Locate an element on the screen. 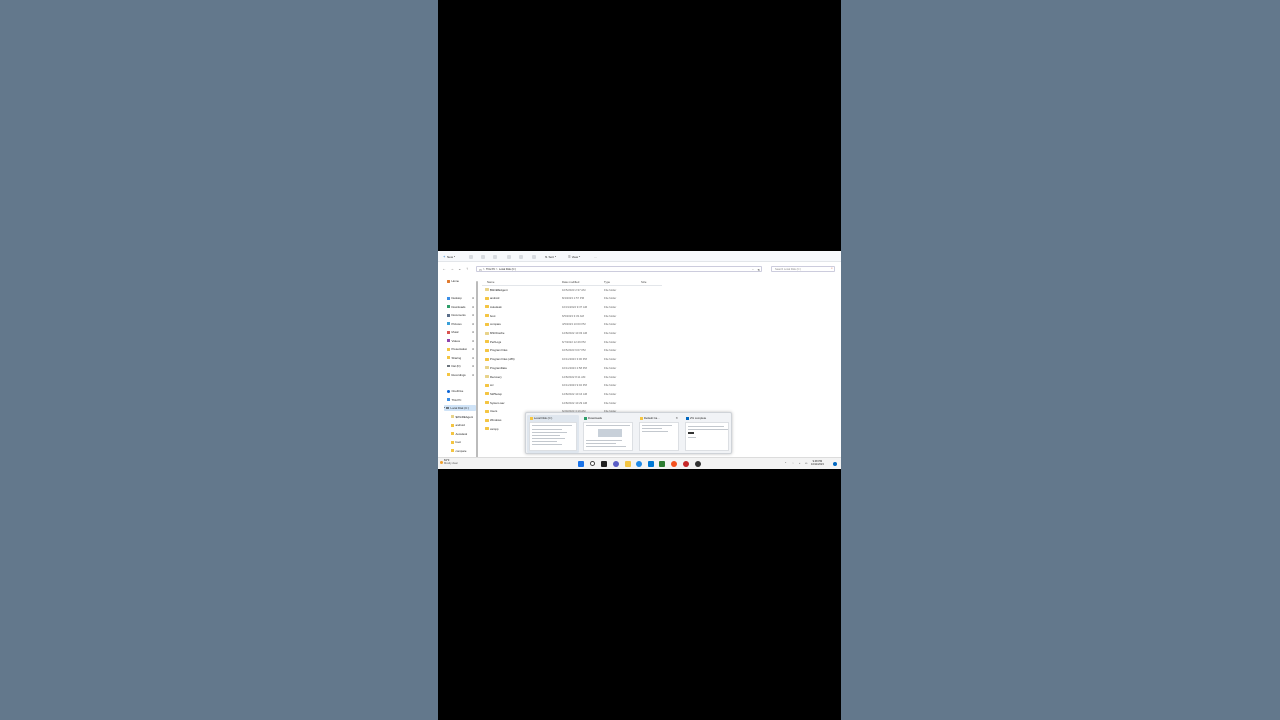 The height and width of the screenshot is (720, 1280). column-header-type: Type is located at coordinates (607, 282).